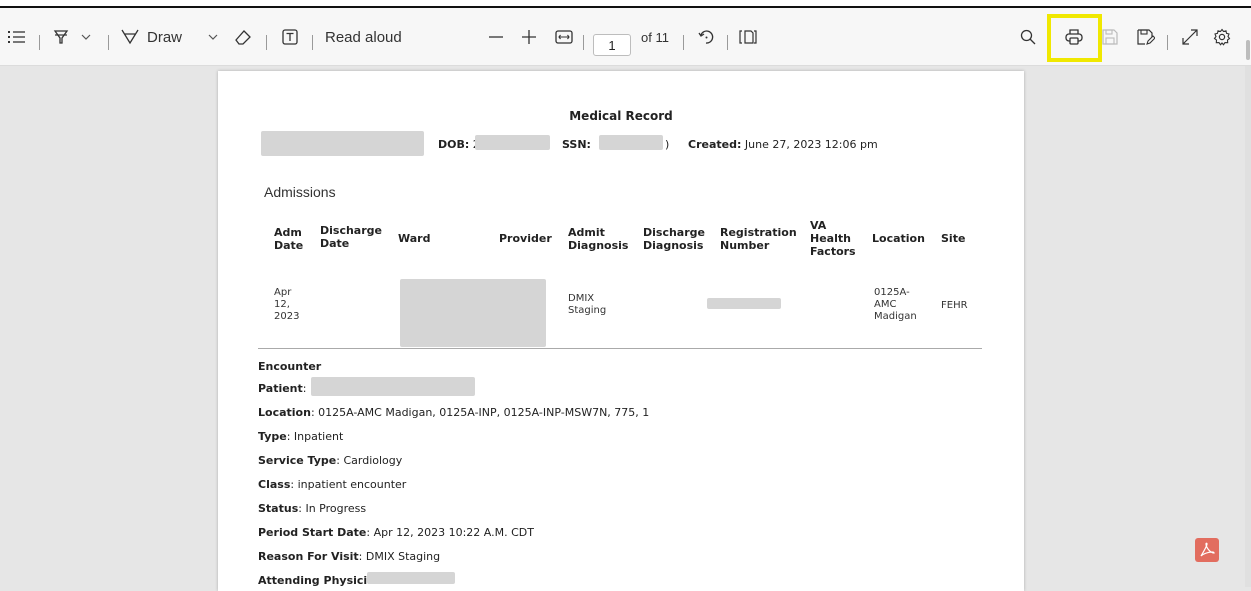  I want to click on highlight-chevron-down-icon, so click(86, 37).